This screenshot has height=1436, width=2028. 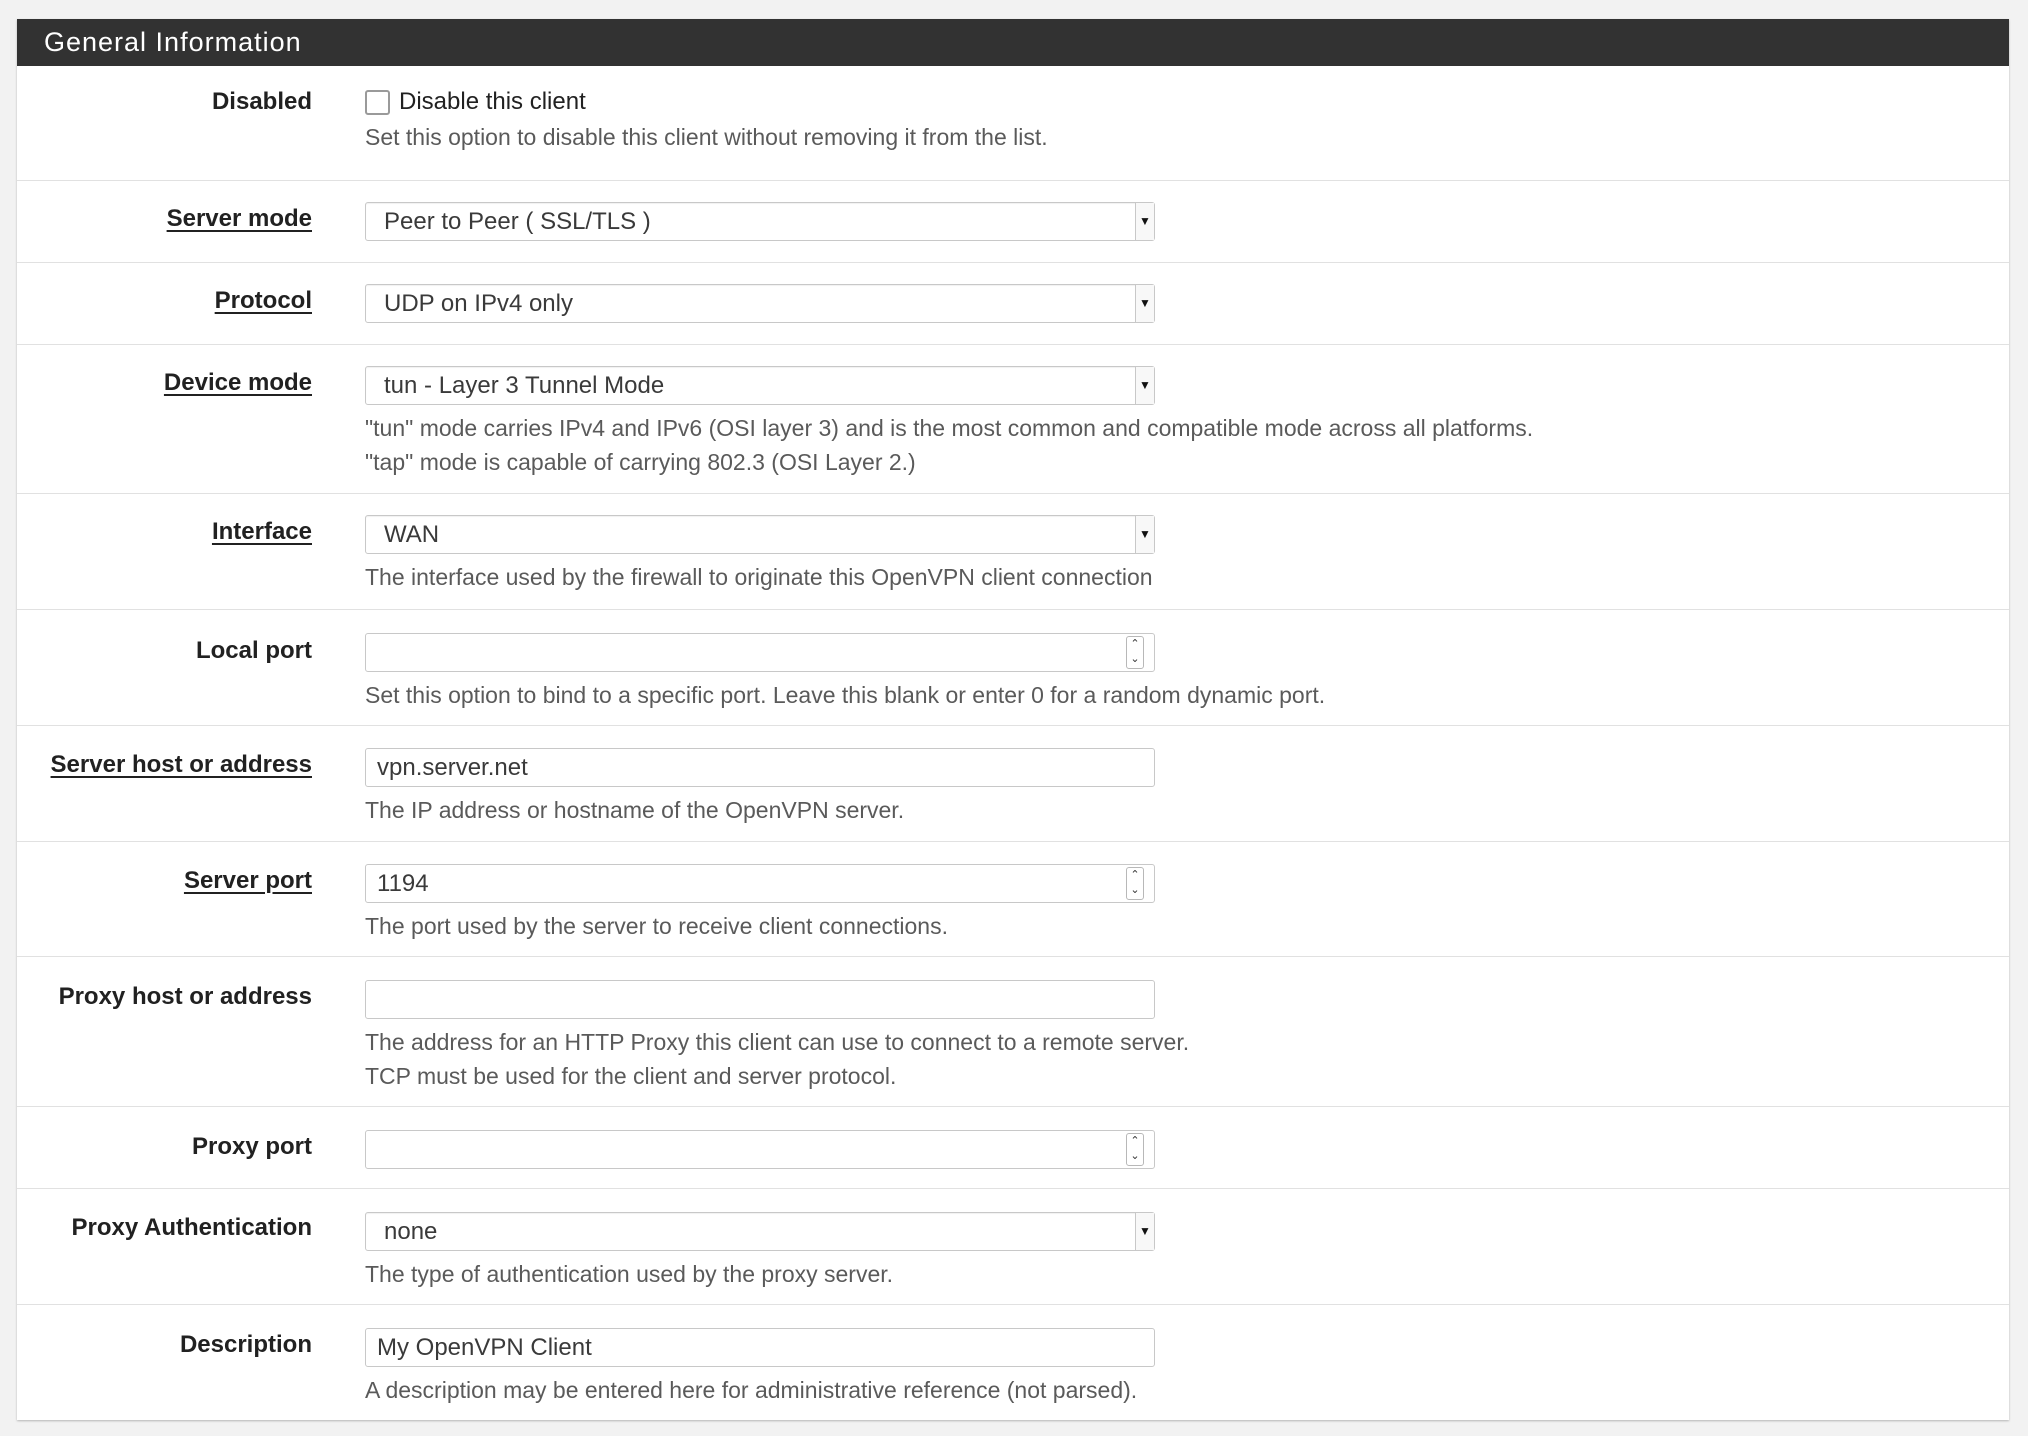 What do you see at coordinates (452, 767) in the screenshot?
I see `server-host-value: vpn.server.net` at bounding box center [452, 767].